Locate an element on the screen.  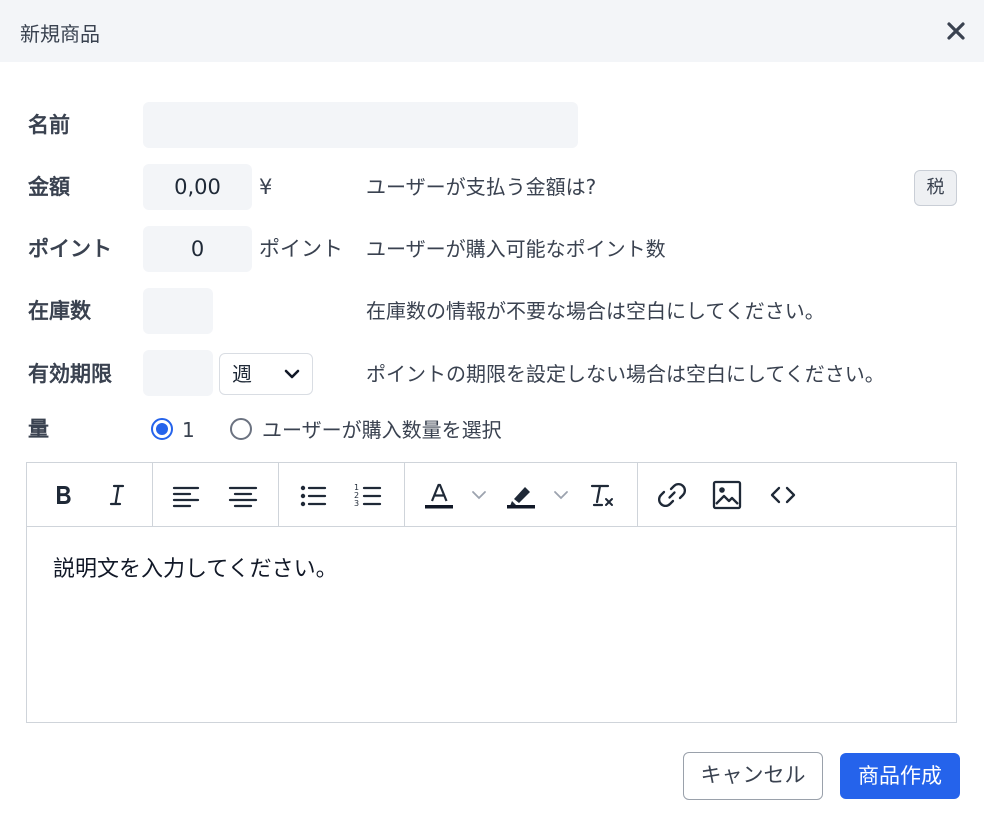
close-icon is located at coordinates (956, 31).